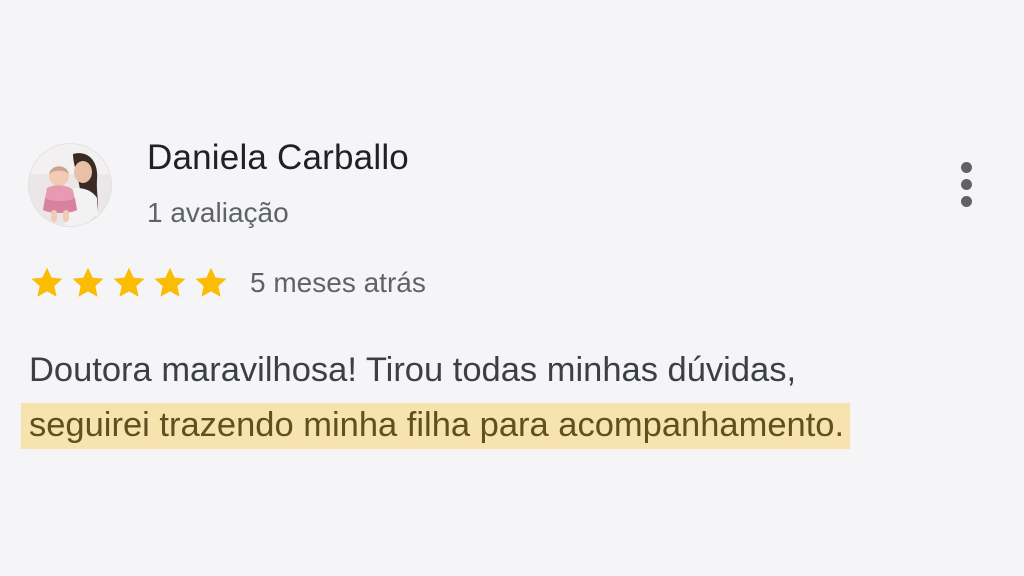 The width and height of the screenshot is (1024, 576). What do you see at coordinates (966, 167) in the screenshot?
I see `more-vertical-icon` at bounding box center [966, 167].